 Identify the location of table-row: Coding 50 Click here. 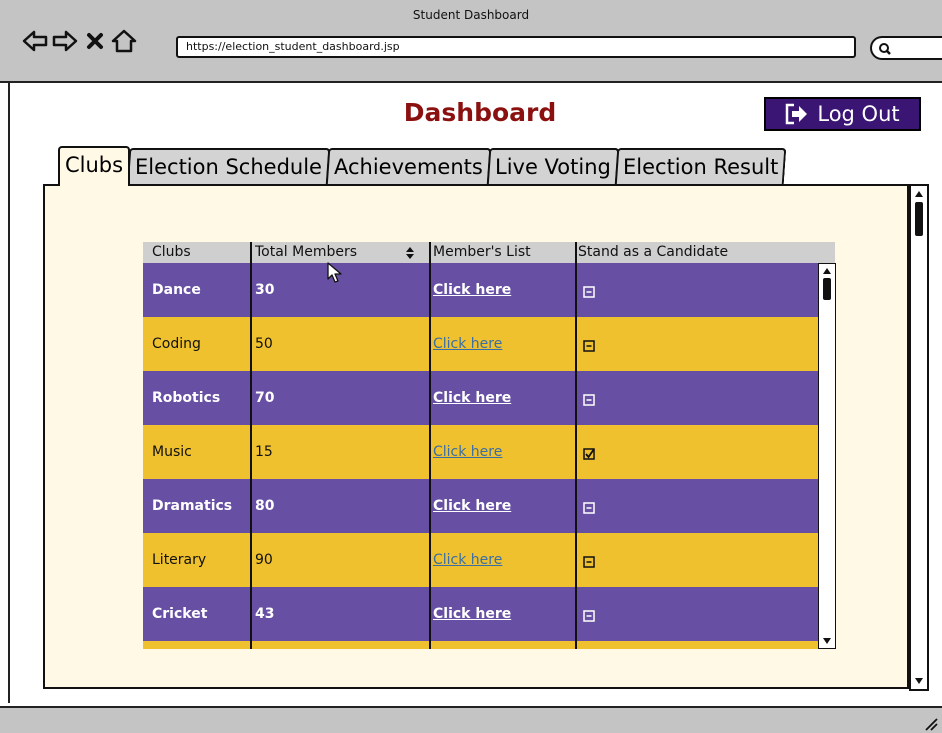
(489, 344).